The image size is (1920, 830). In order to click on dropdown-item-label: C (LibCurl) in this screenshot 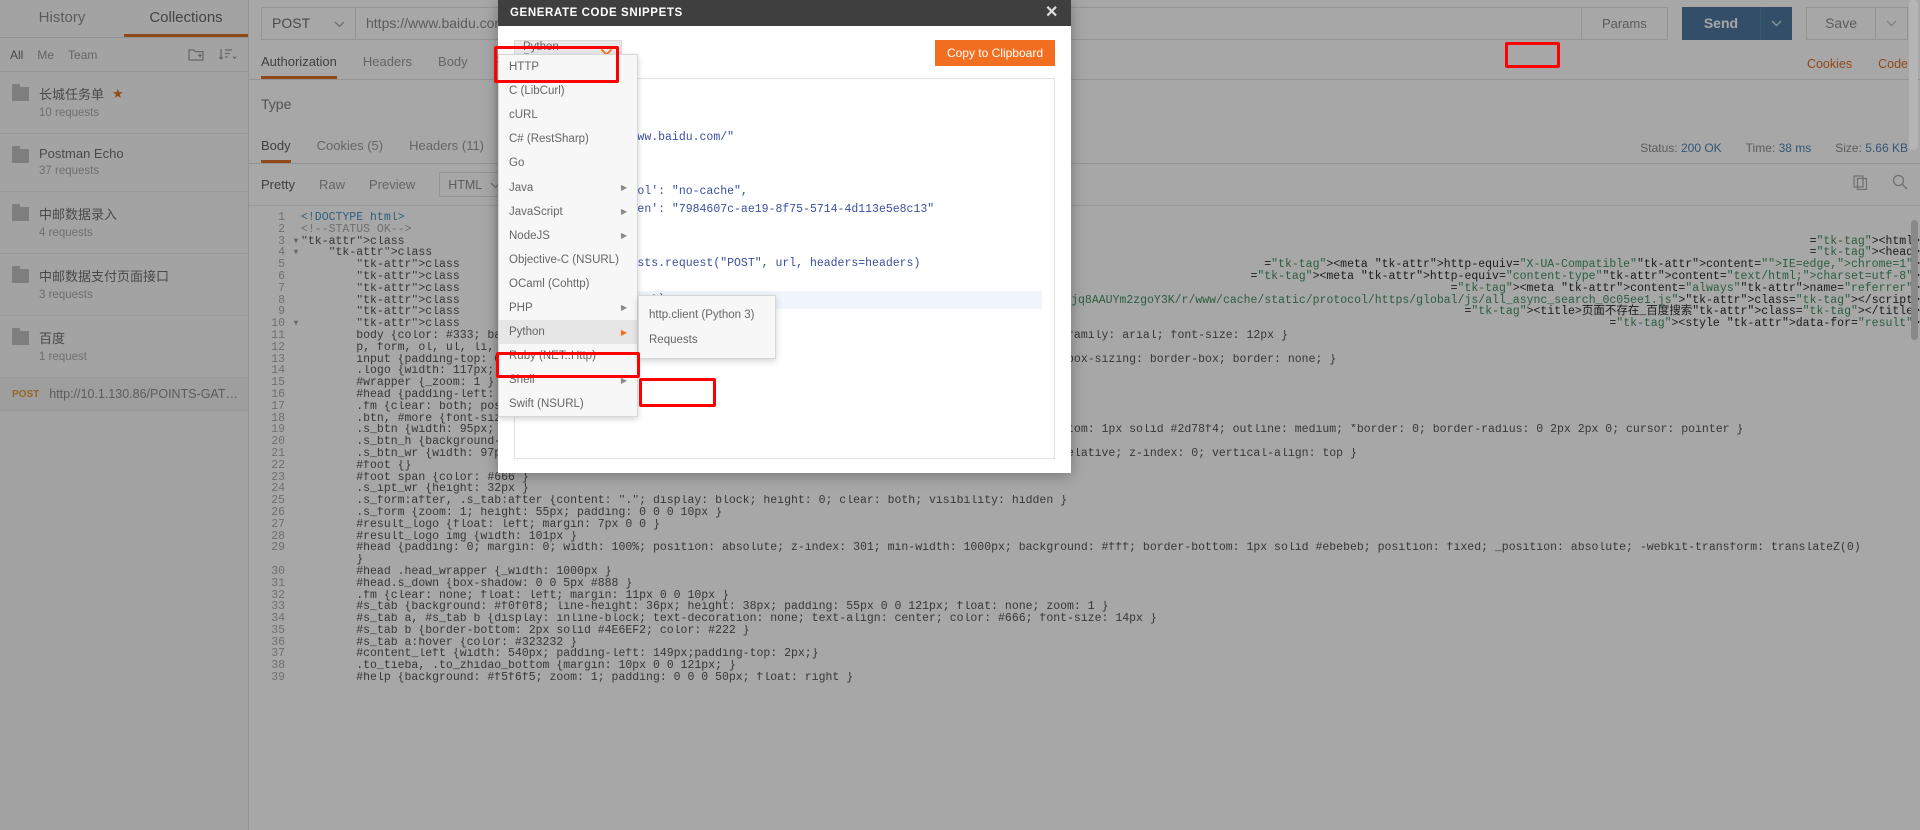, I will do `click(537, 91)`.